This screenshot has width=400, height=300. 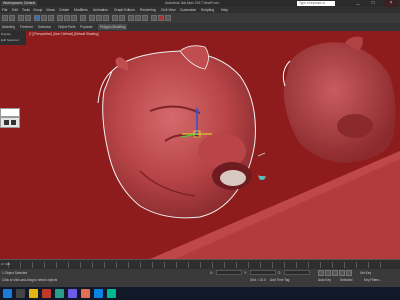 What do you see at coordinates (122, 18) in the screenshot?
I see `align-icon` at bounding box center [122, 18].